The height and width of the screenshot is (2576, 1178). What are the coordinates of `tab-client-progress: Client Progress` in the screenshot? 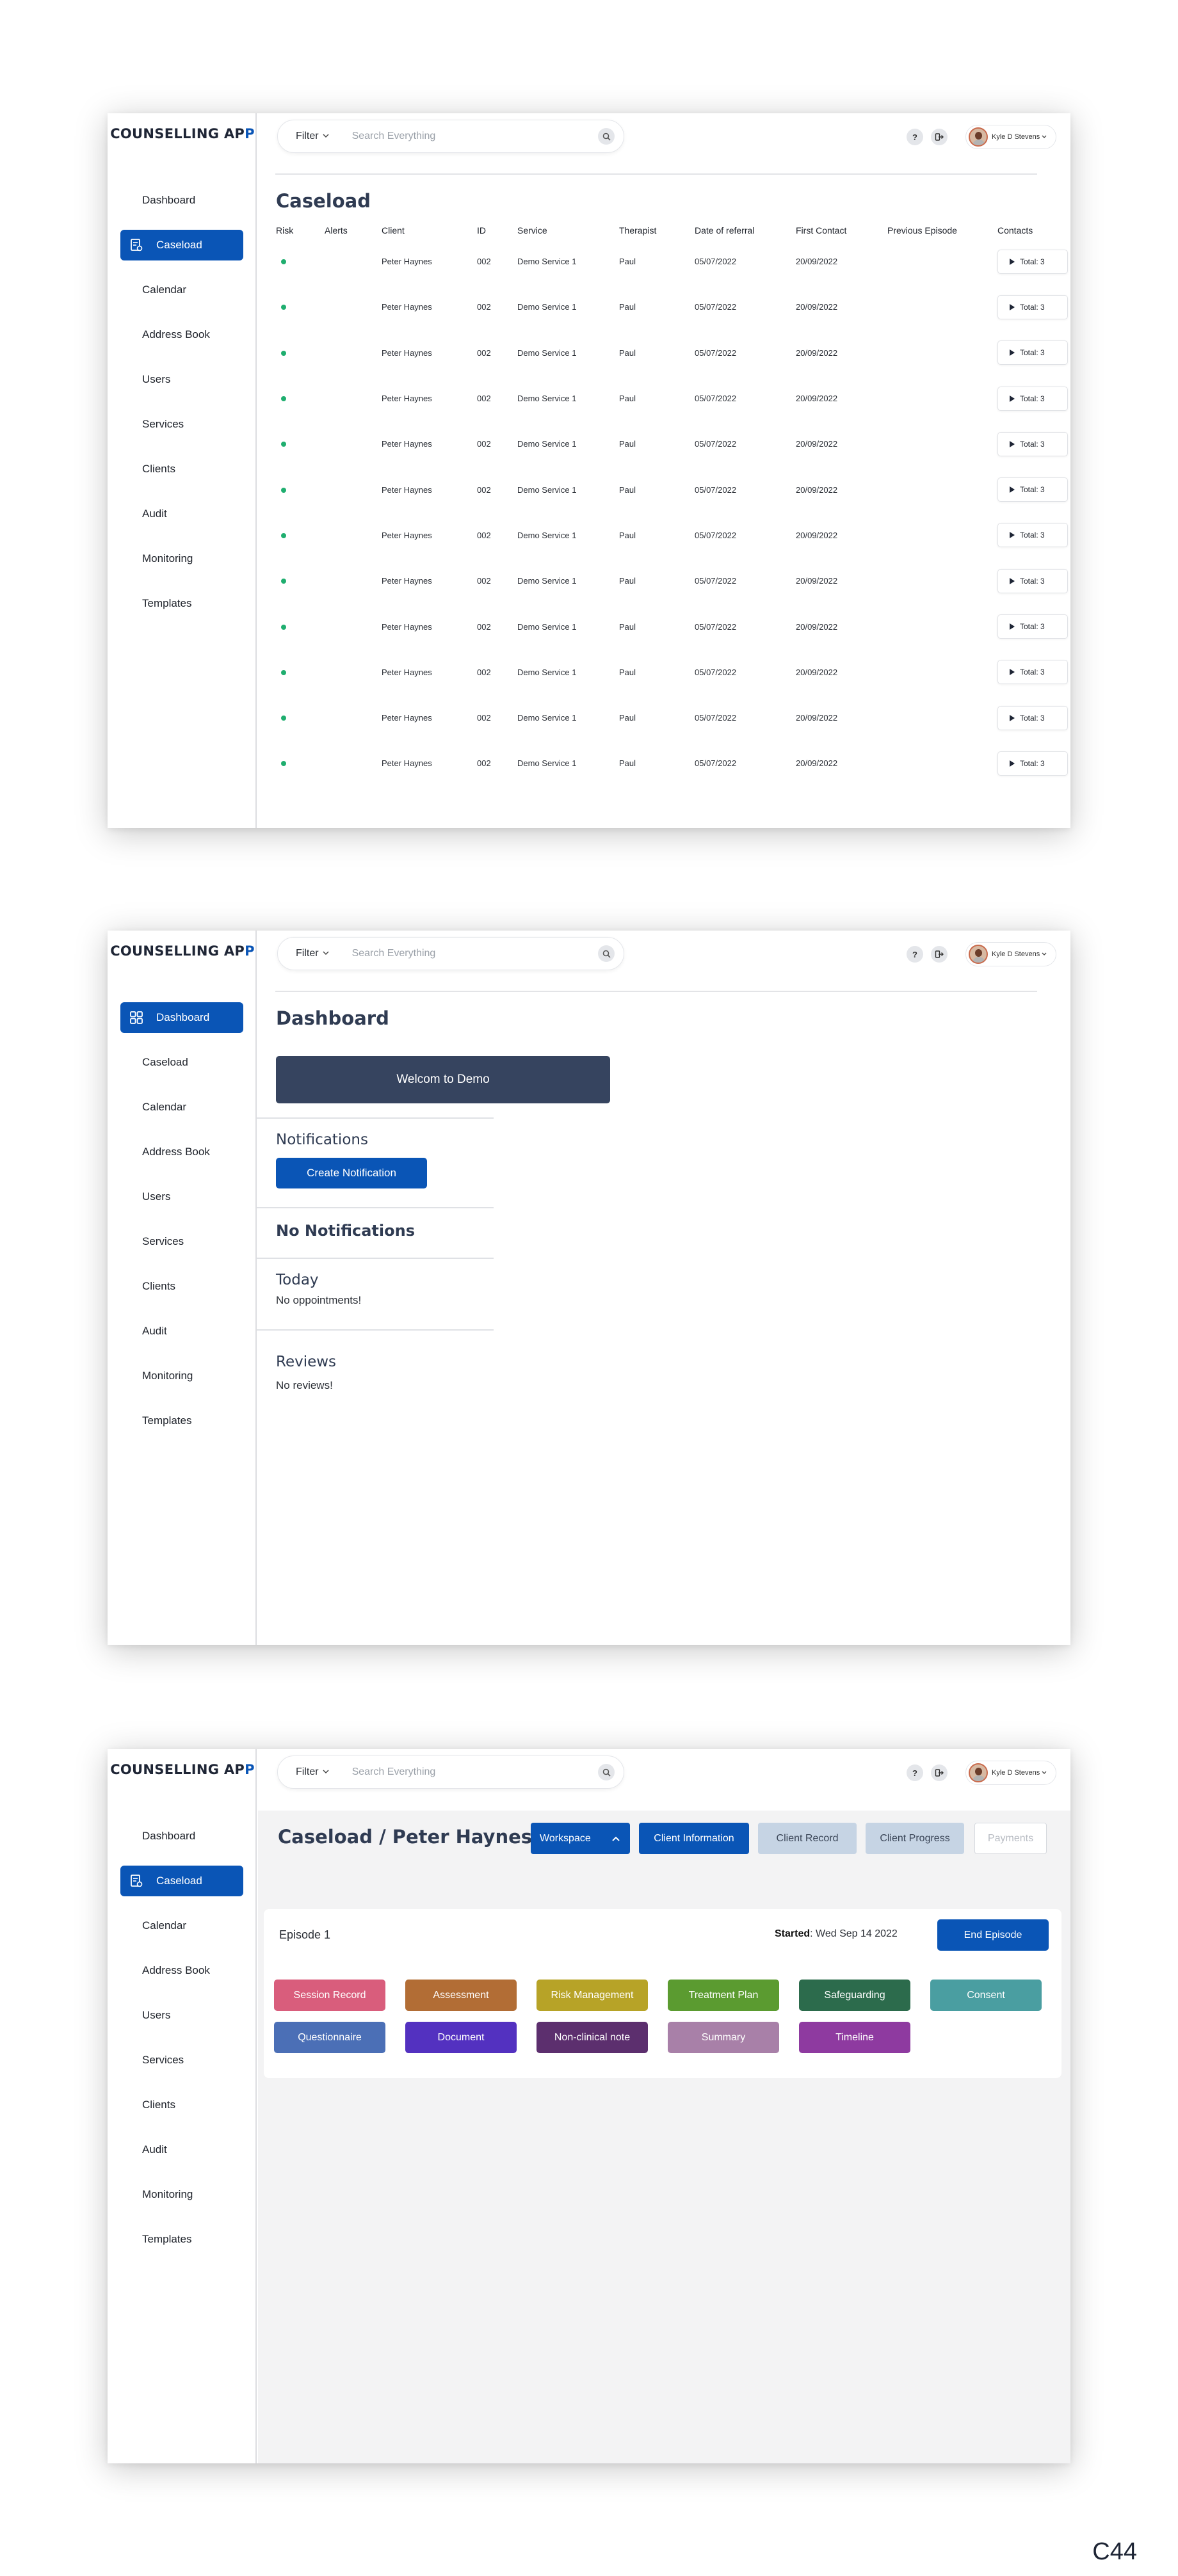 It's located at (915, 1838).